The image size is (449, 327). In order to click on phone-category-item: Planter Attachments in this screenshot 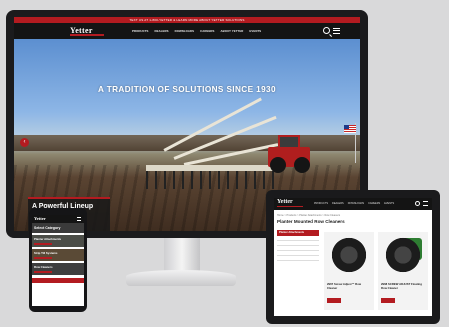, I will do `click(58, 241)`.